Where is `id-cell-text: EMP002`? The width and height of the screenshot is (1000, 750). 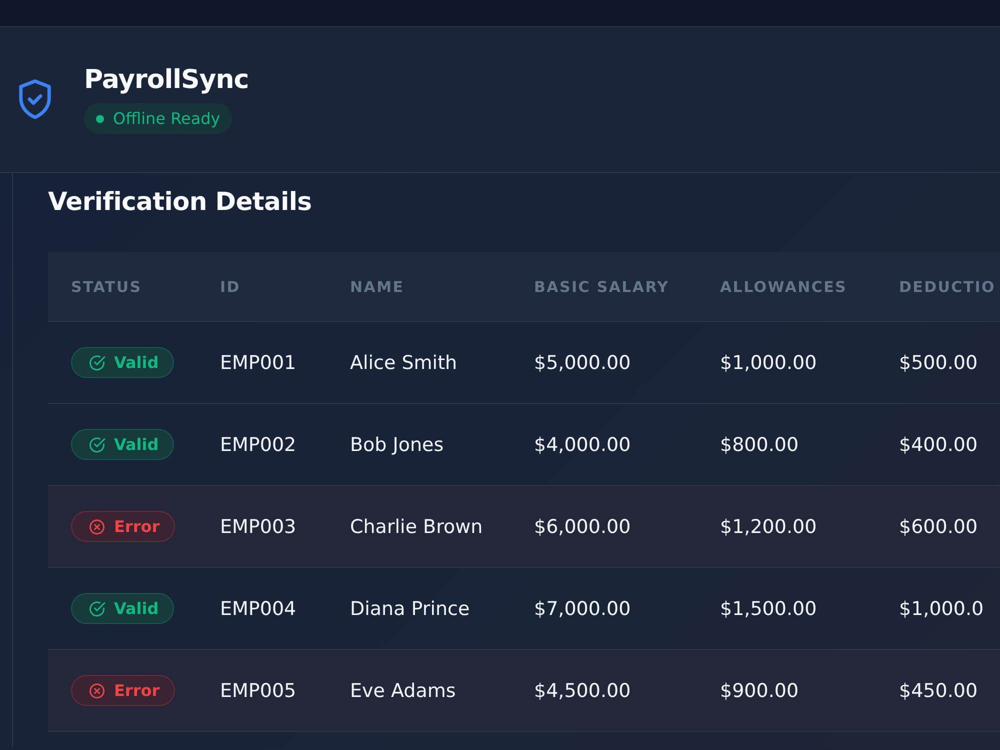 id-cell-text: EMP002 is located at coordinates (259, 445).